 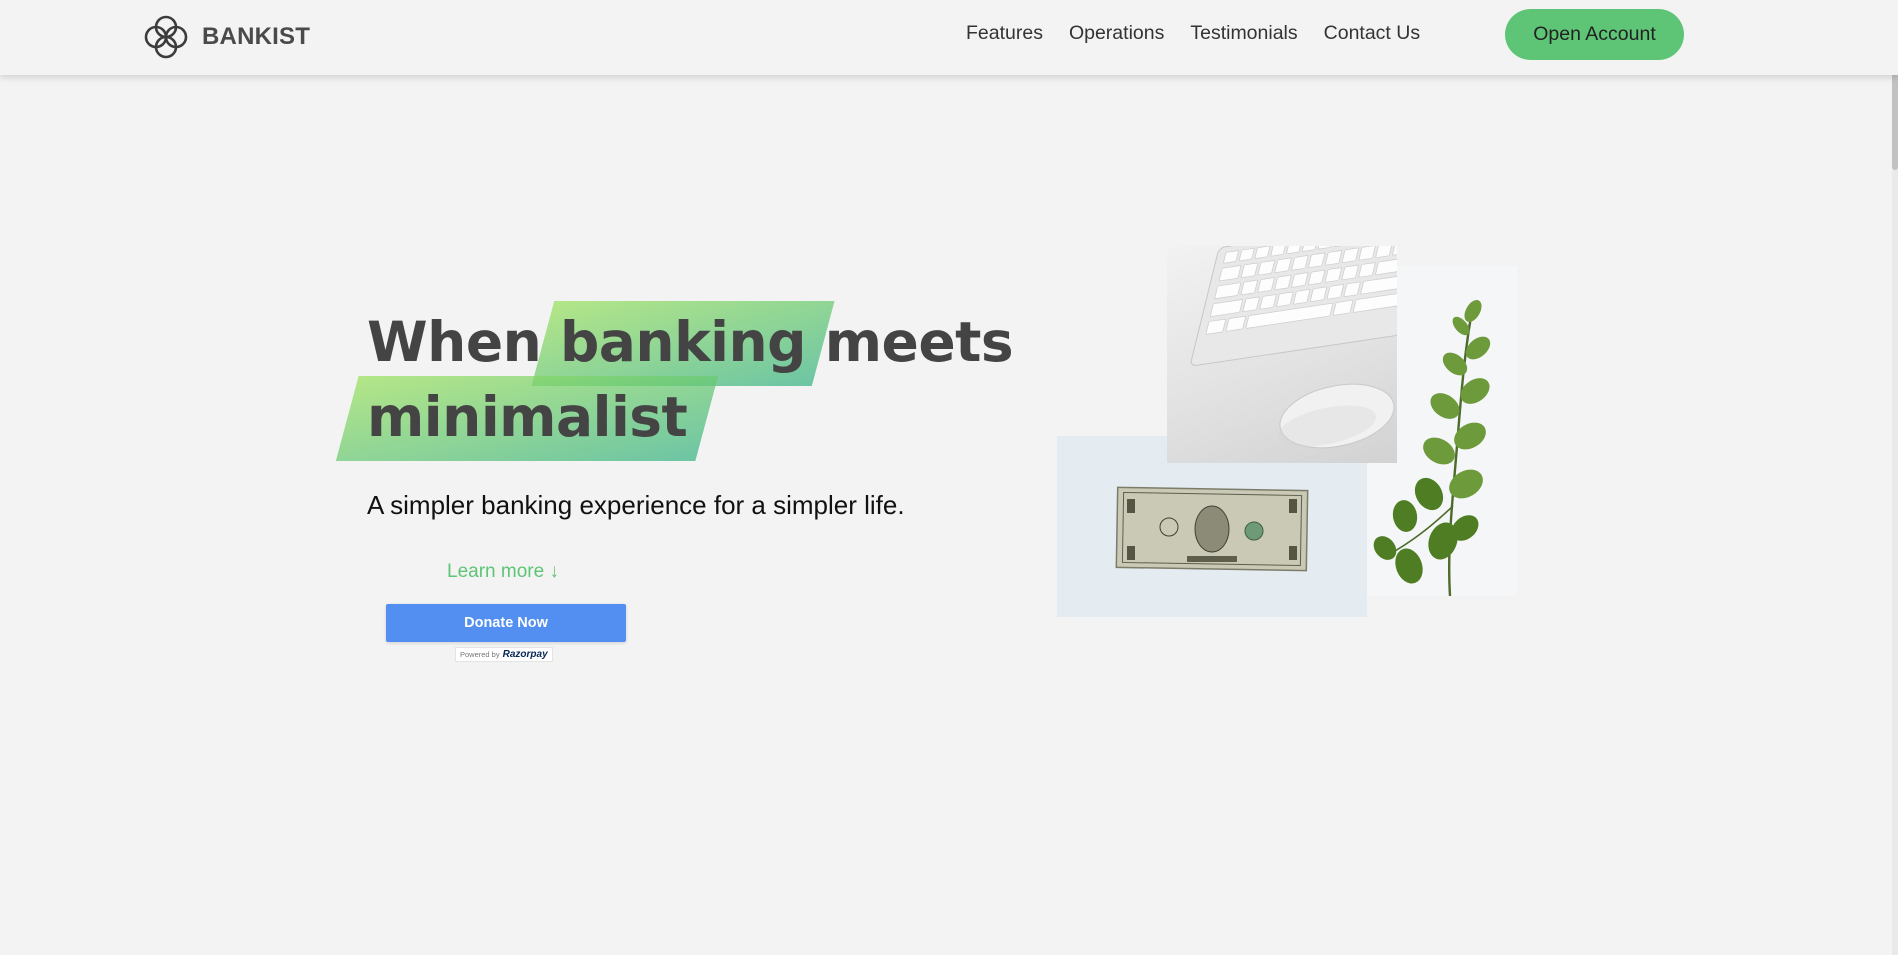 I want to click on powered-by-label: Powered by, so click(x=480, y=654).